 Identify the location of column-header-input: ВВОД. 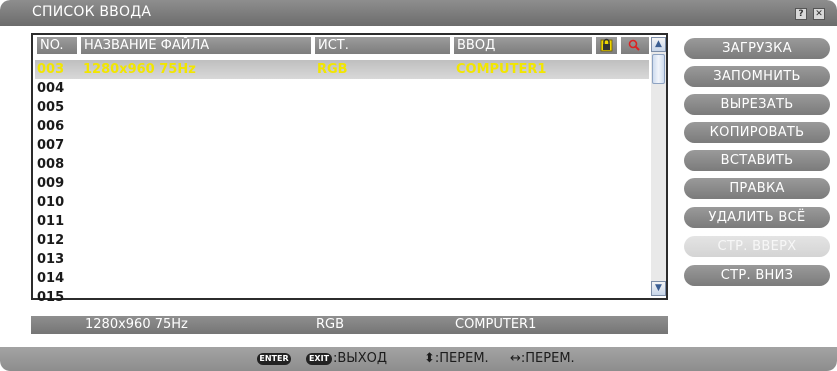
(522, 45).